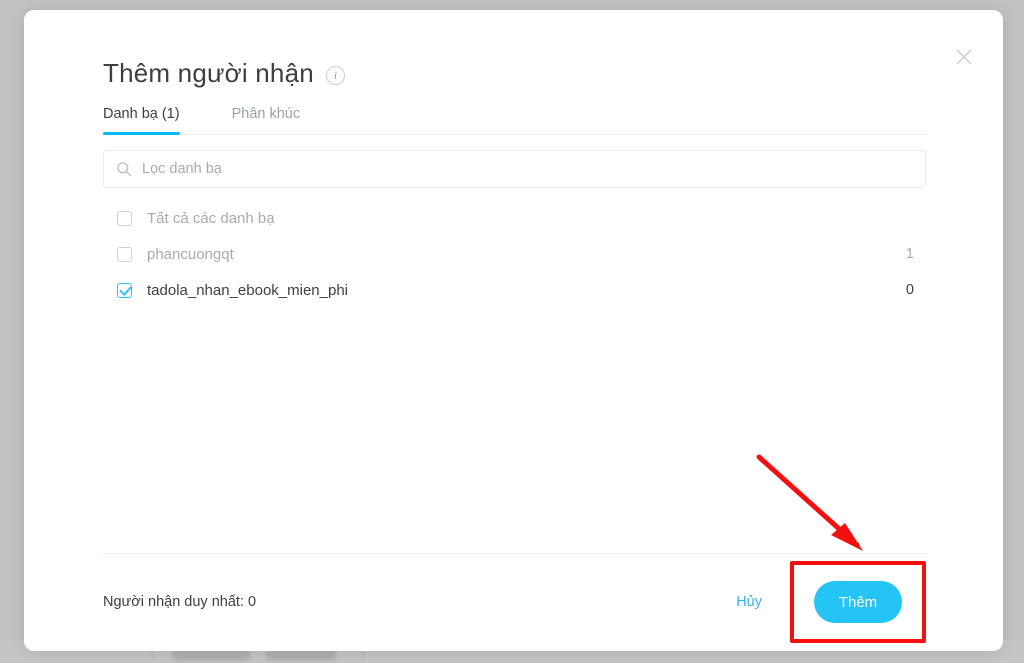 The image size is (1024, 663). I want to click on footer-actions: Hủy Thêm, so click(829, 602).